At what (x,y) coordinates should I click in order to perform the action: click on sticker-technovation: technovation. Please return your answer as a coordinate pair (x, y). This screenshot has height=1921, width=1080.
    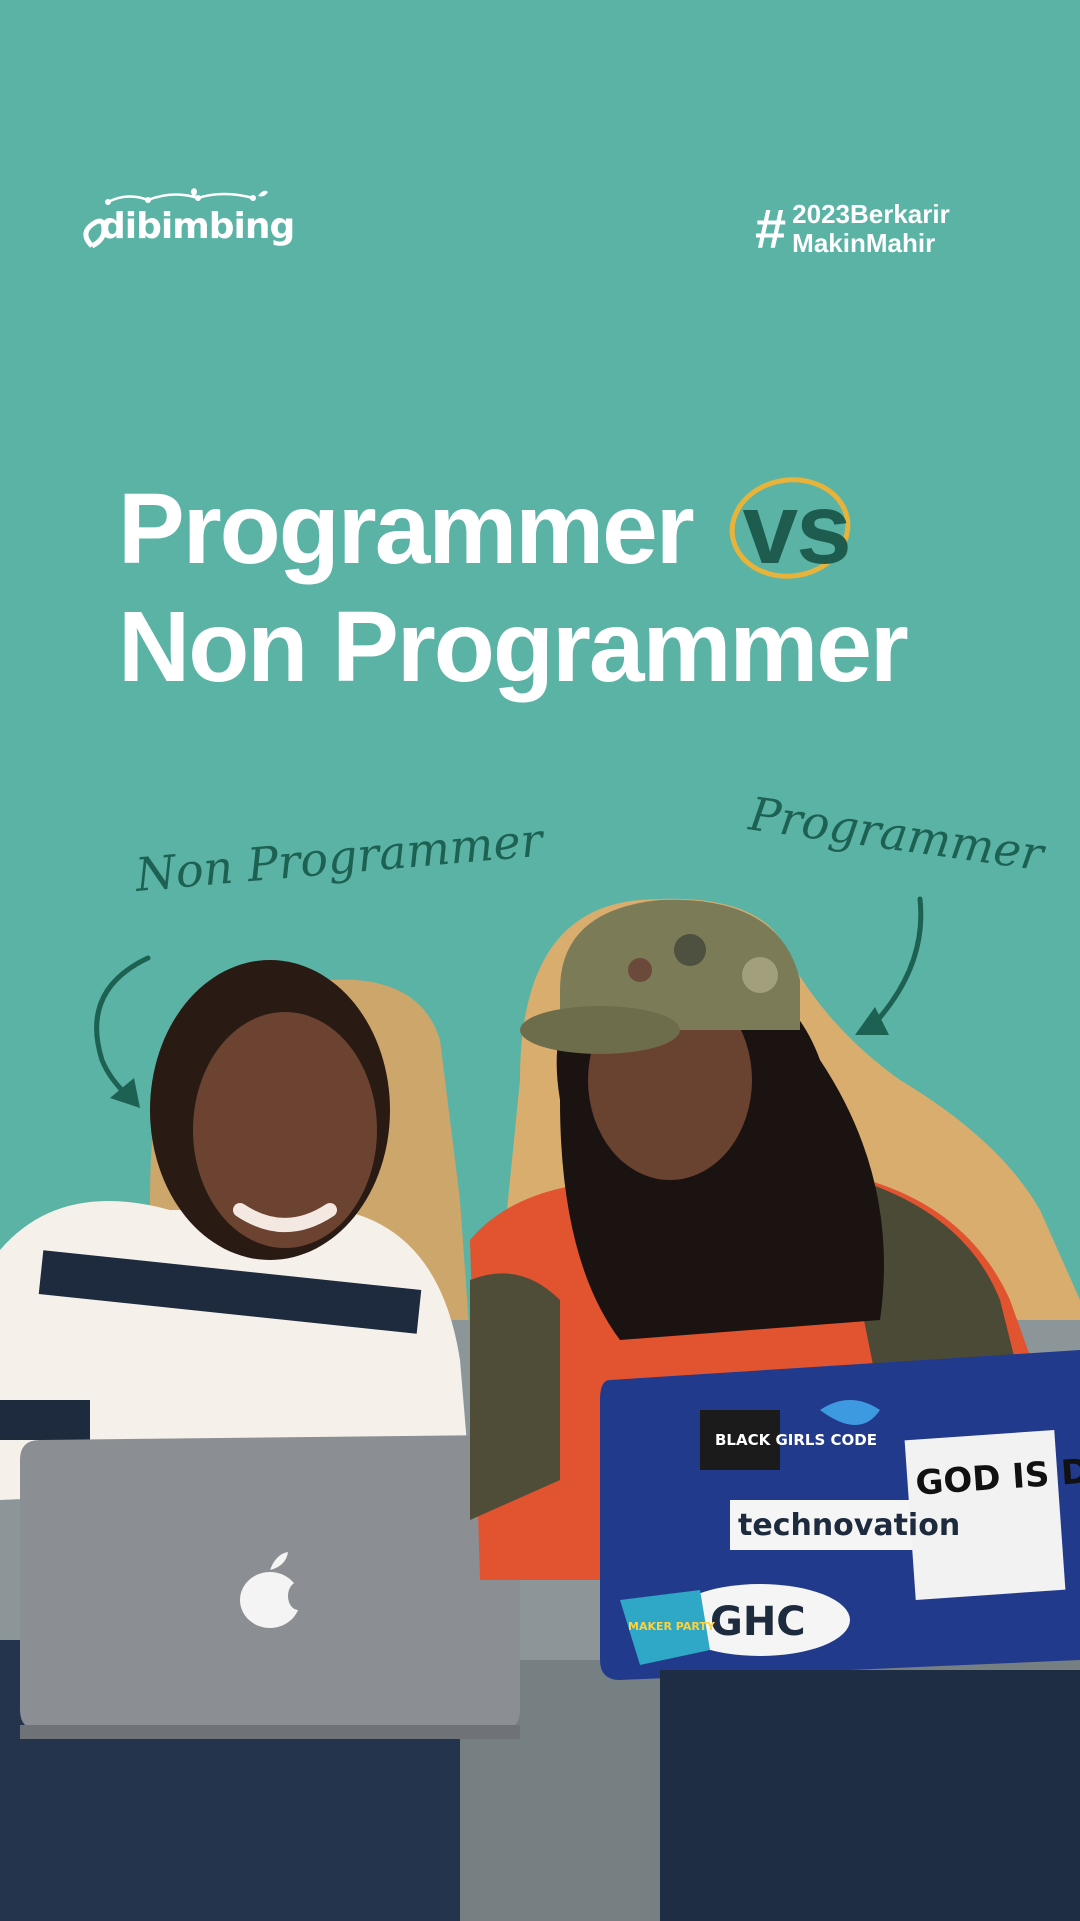
    Looking at the image, I should click on (849, 1525).